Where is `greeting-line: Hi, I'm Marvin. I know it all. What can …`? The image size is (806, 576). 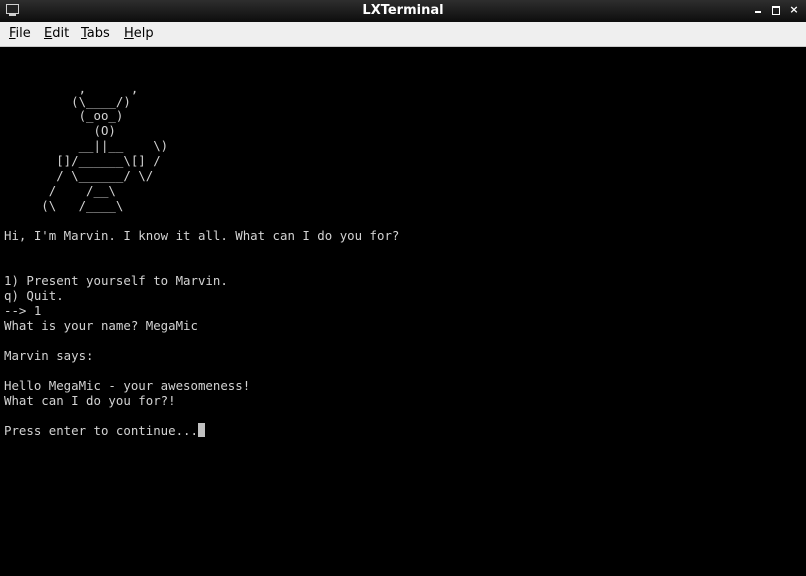
greeting-line: Hi, I'm Marvin. I know it all. What can … is located at coordinates (202, 235).